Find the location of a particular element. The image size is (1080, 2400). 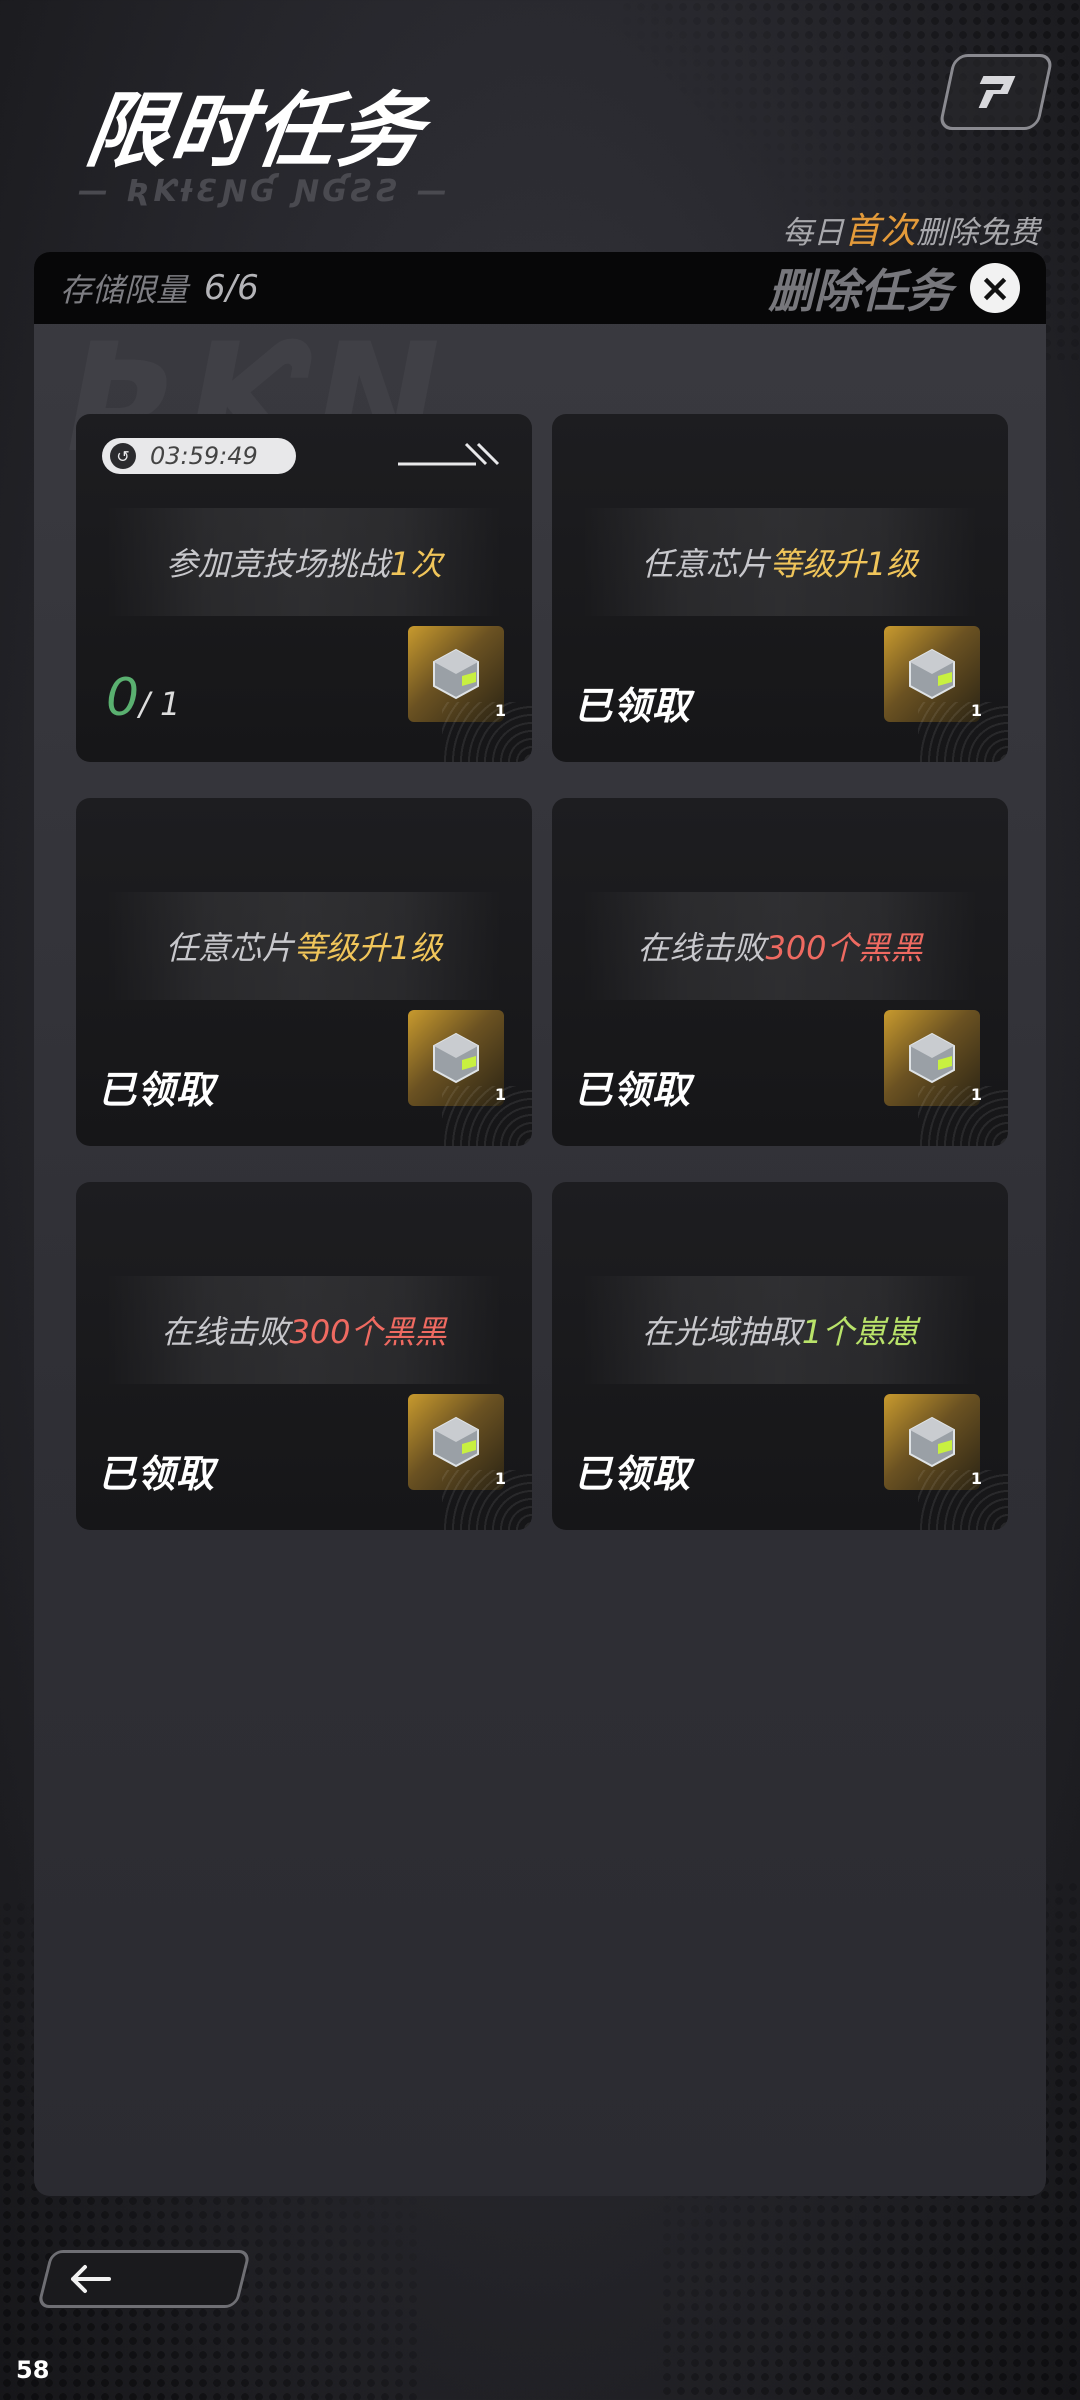

help-button is located at coordinates (996, 92).